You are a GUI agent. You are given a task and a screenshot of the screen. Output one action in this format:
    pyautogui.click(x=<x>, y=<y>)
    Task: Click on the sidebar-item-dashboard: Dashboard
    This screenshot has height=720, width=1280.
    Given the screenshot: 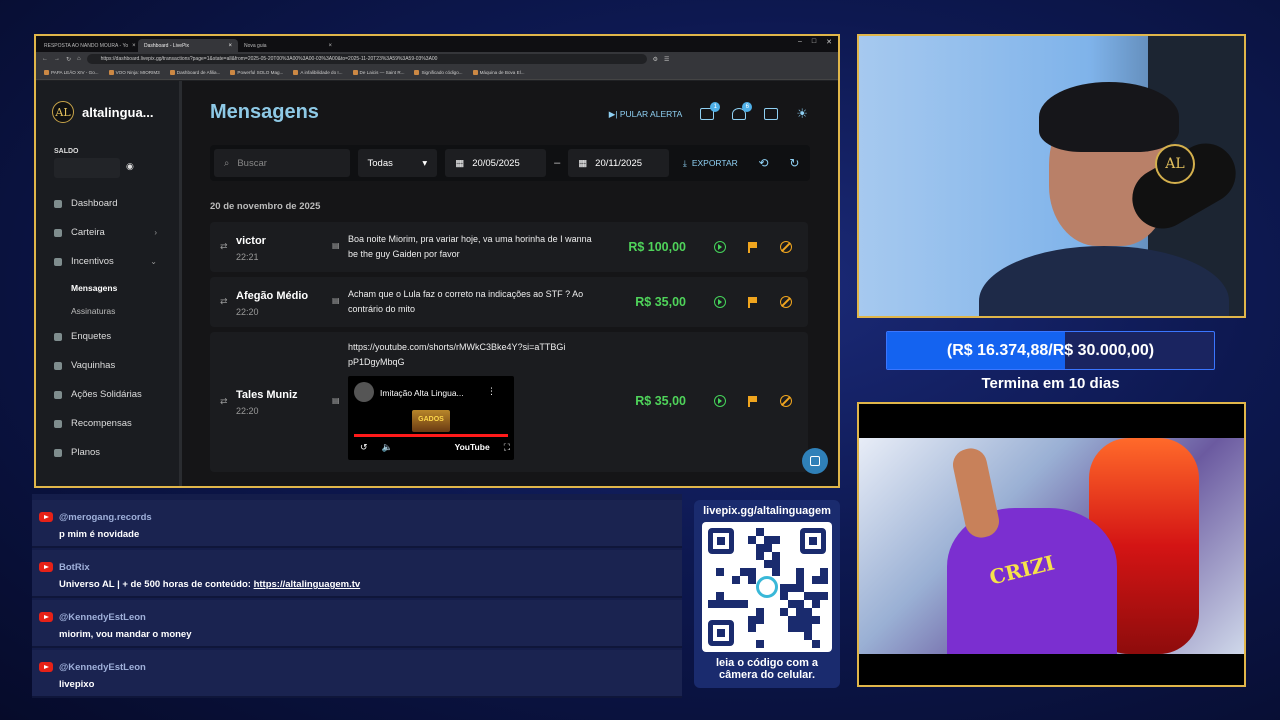 What is the action you would take?
    pyautogui.click(x=107, y=203)
    